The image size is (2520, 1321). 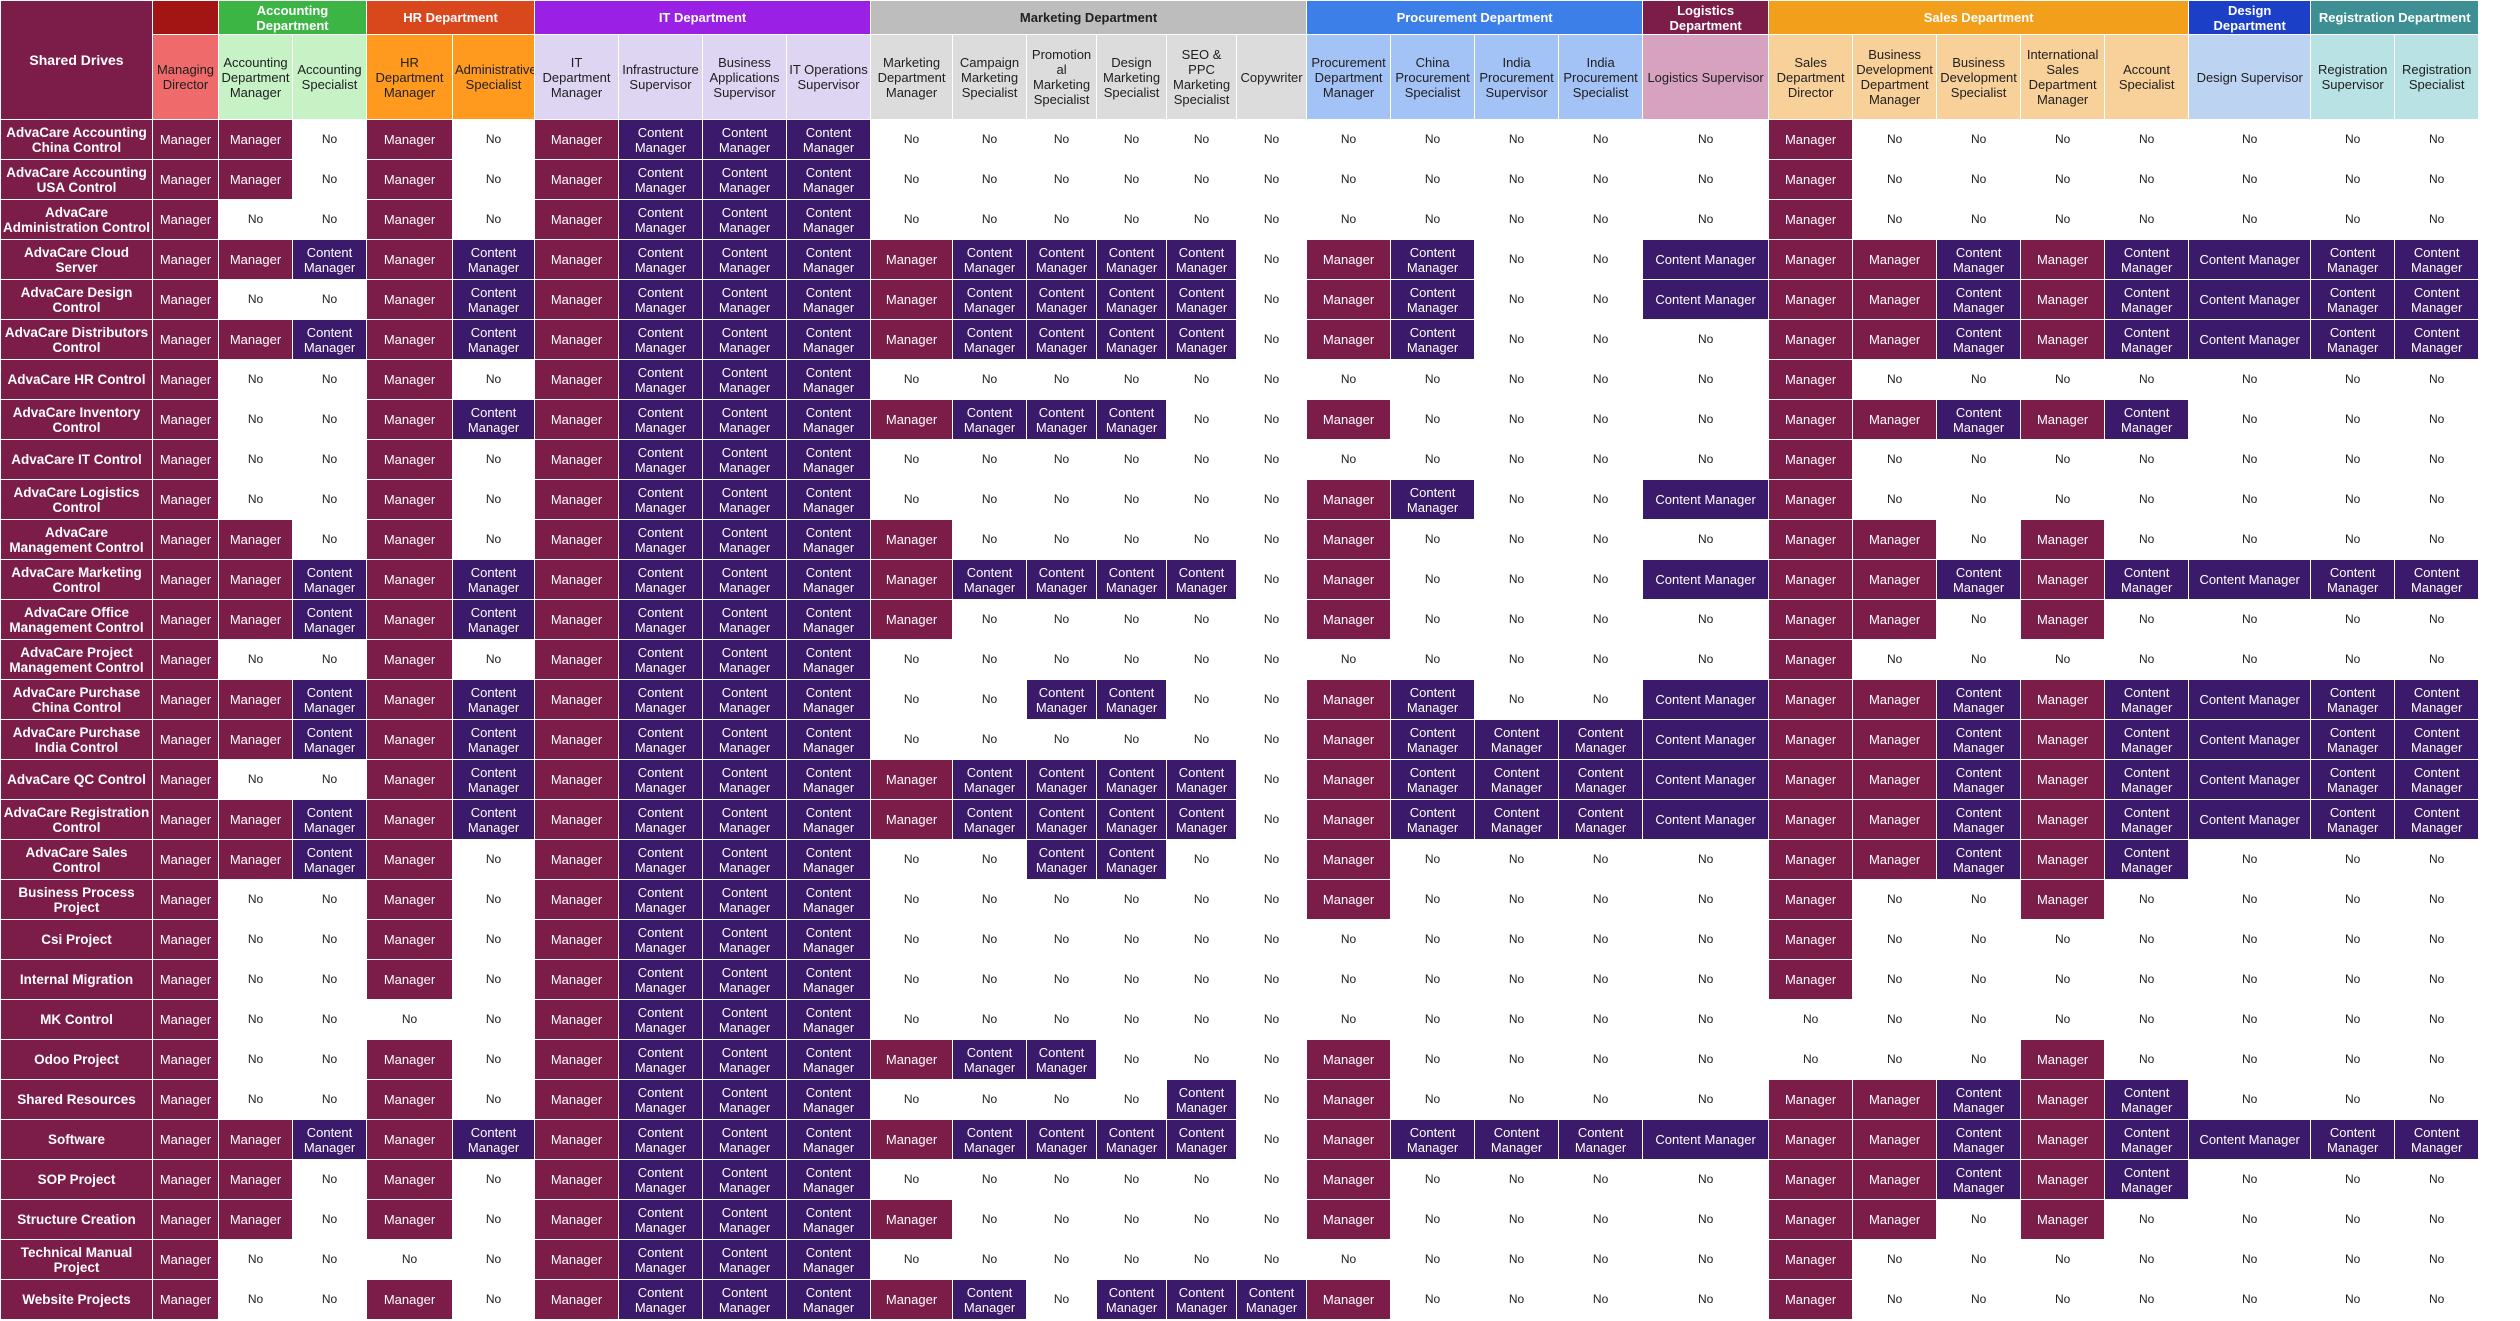 I want to click on drive-name: AdvaCare HR Control, so click(x=76, y=379).